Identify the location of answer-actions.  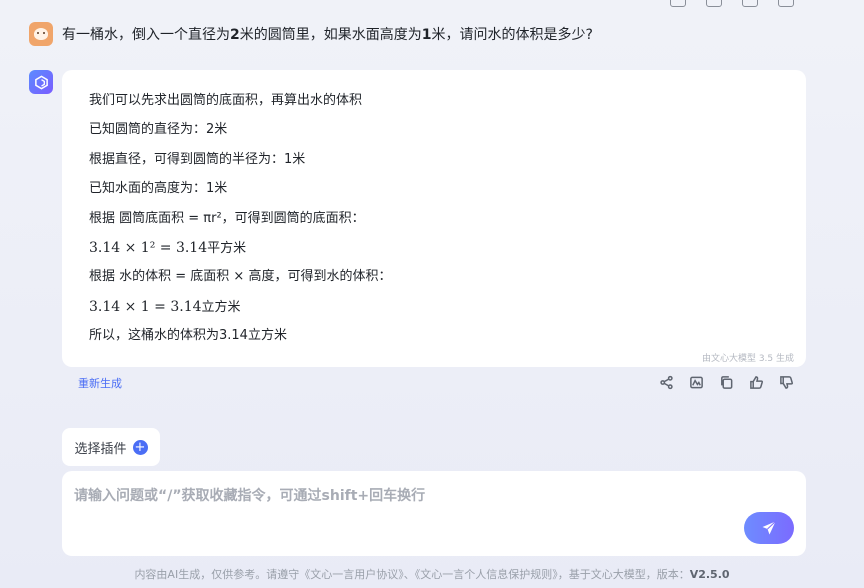
(726, 382).